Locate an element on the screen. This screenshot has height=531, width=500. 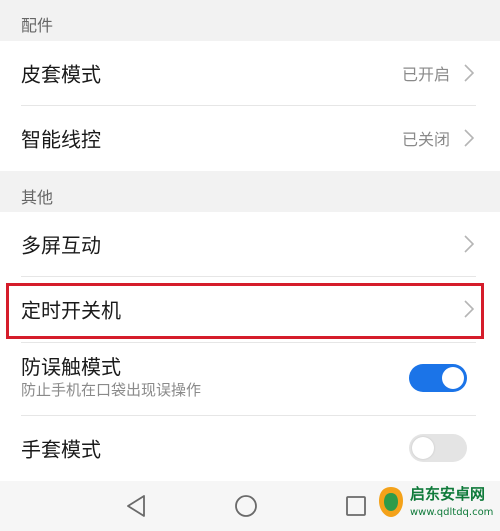
home-circle-icon is located at coordinates (246, 506).